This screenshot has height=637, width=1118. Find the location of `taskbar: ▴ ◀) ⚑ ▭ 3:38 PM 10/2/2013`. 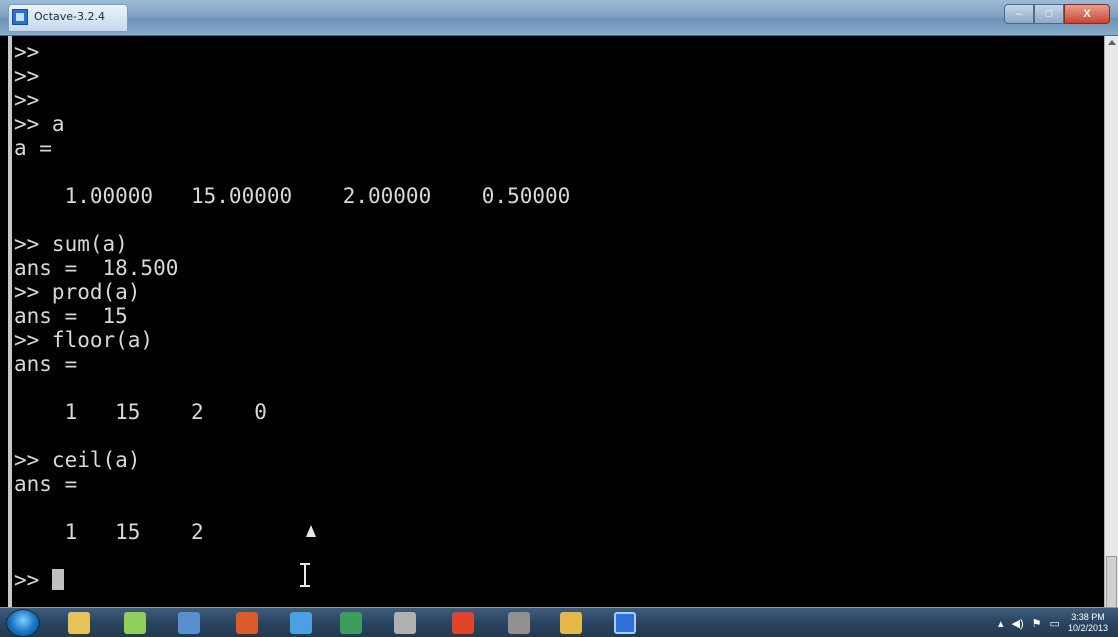

taskbar: ▴ ◀) ⚑ ▭ 3:38 PM 10/2/2013 is located at coordinates (559, 622).